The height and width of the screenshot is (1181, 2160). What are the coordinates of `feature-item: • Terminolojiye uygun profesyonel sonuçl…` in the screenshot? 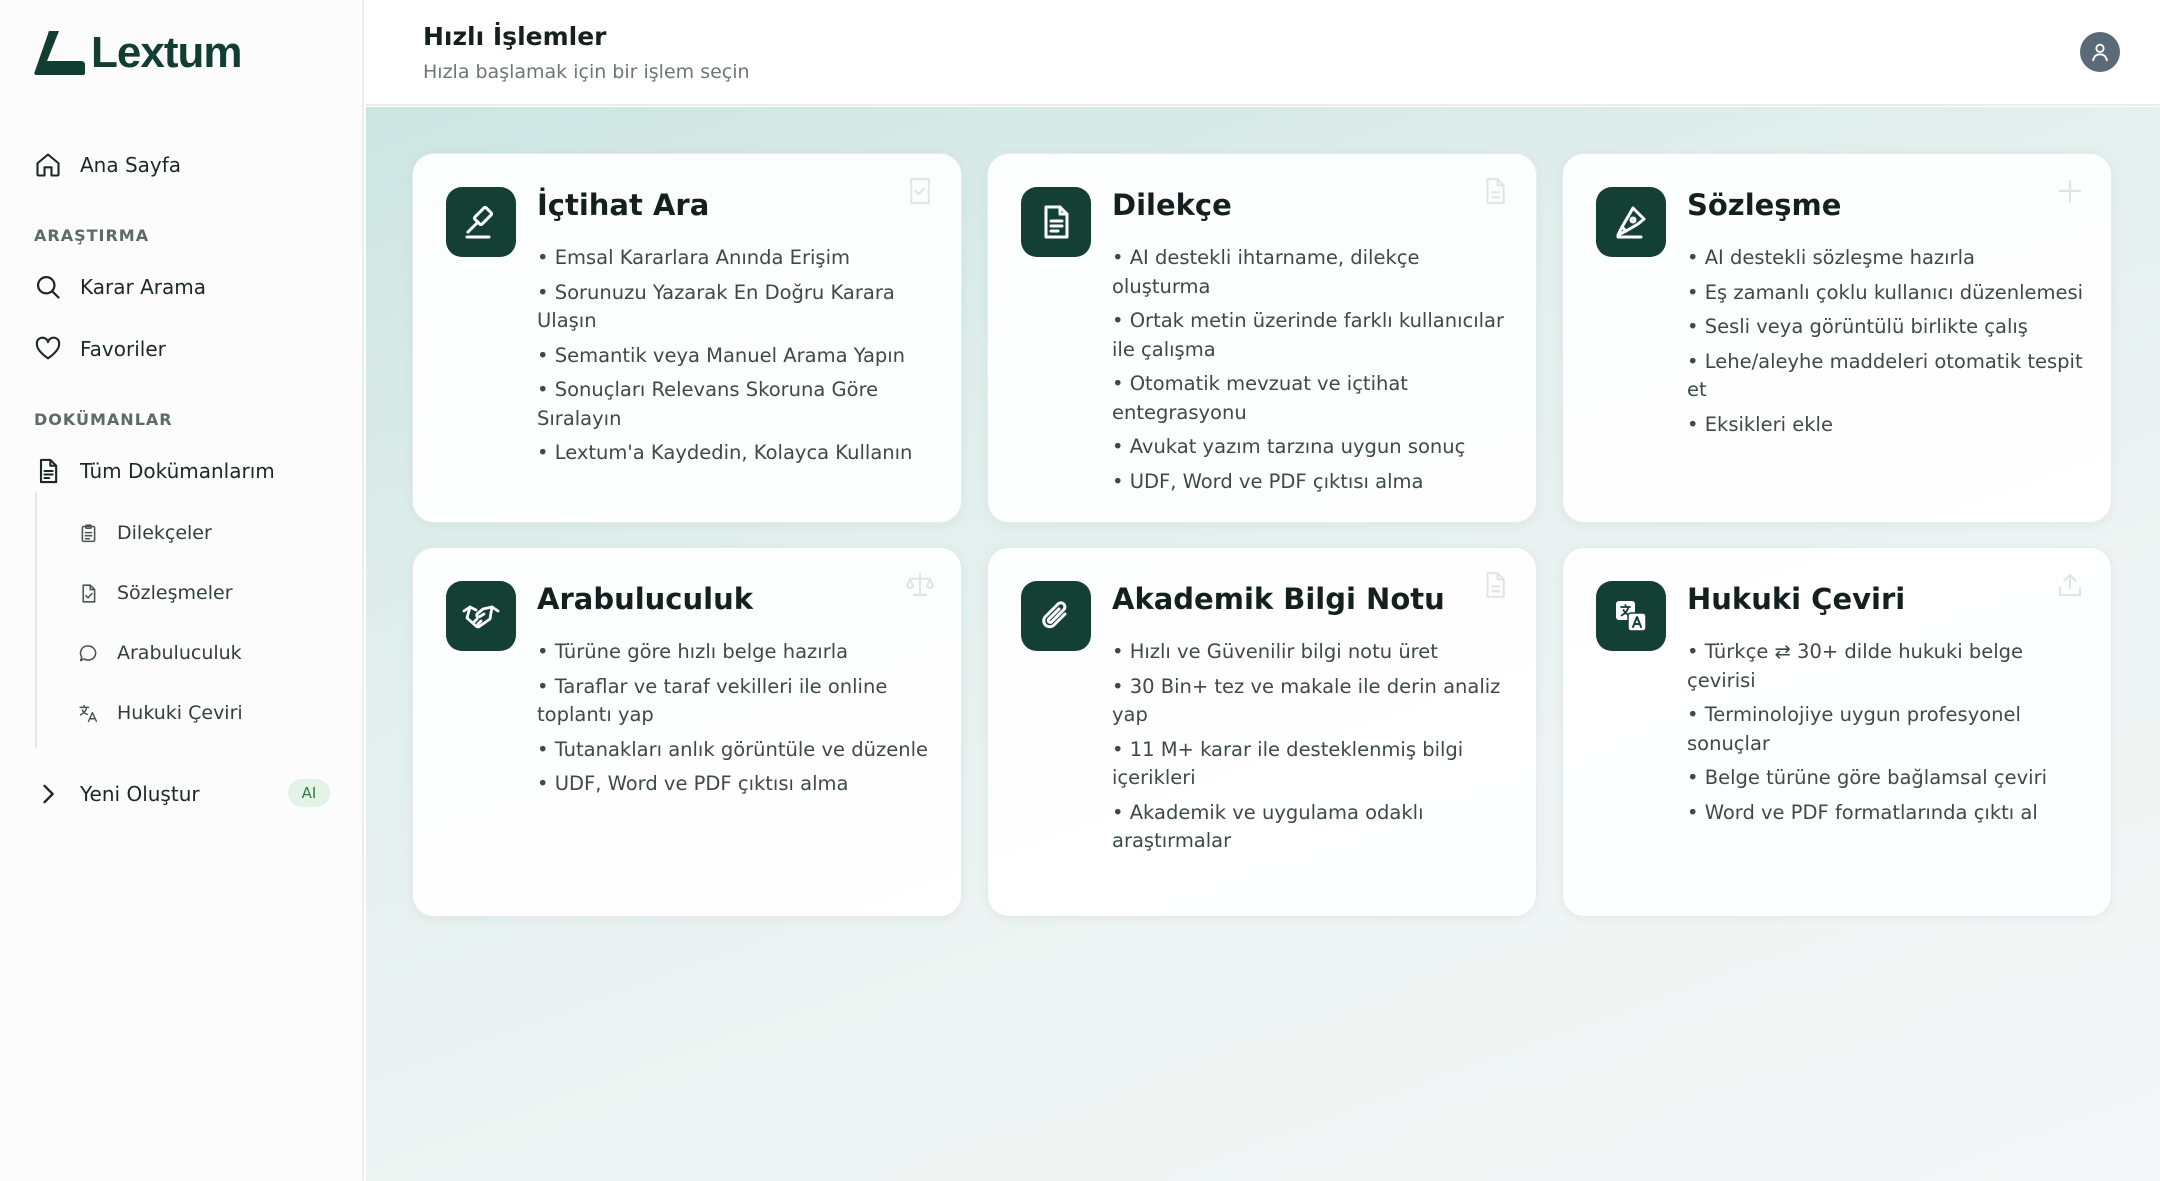 It's located at (1854, 729).